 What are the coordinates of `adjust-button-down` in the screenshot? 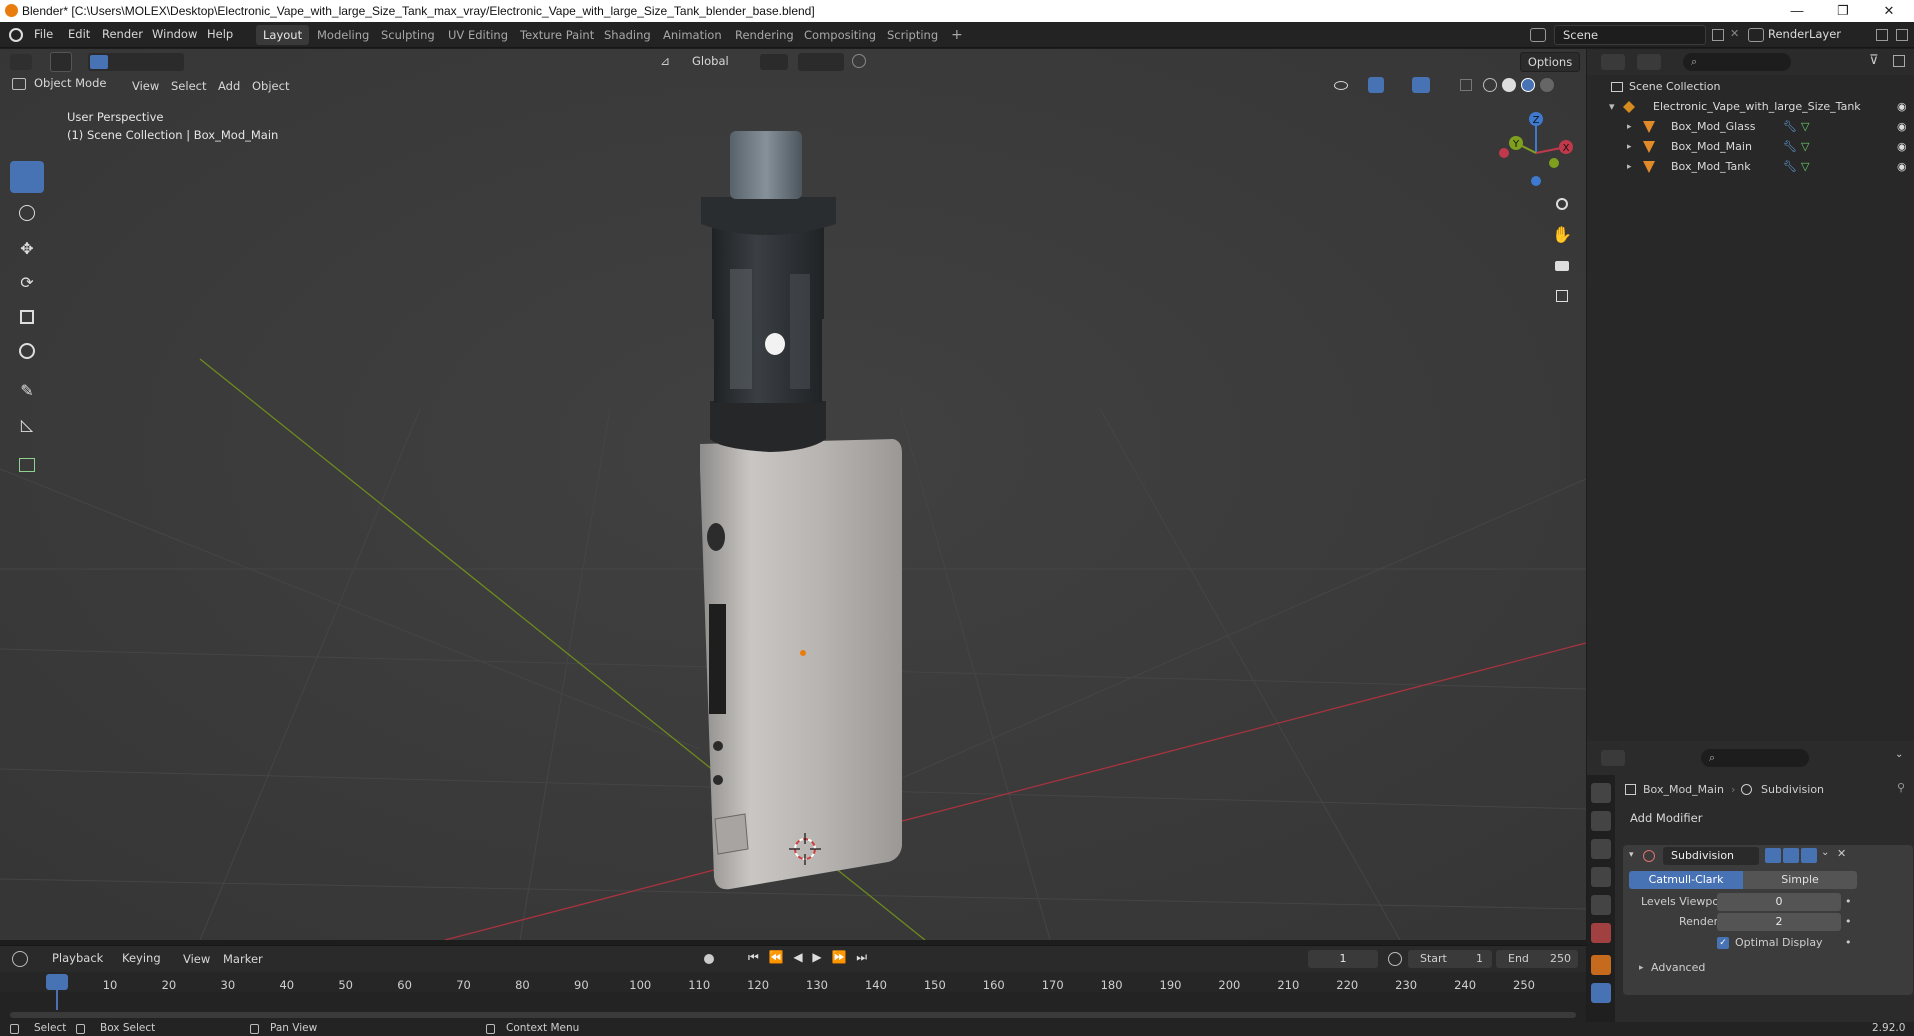 It's located at (718, 780).